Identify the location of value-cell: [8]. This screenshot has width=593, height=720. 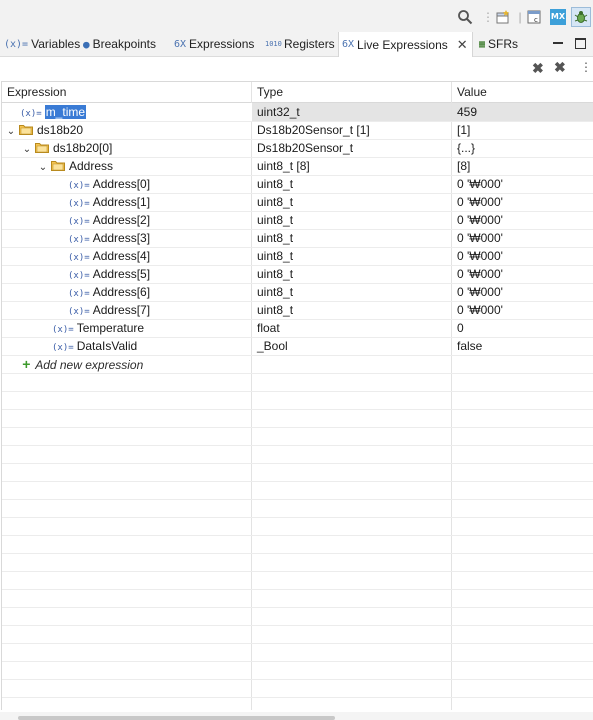
(522, 166).